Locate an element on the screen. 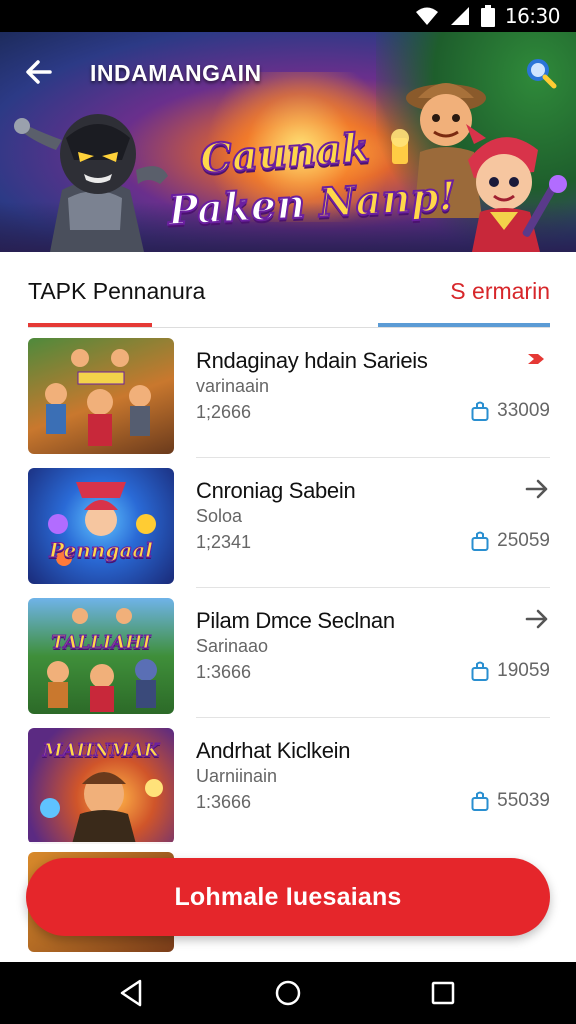  tab-ermarin: S ermarin is located at coordinates (464, 290).